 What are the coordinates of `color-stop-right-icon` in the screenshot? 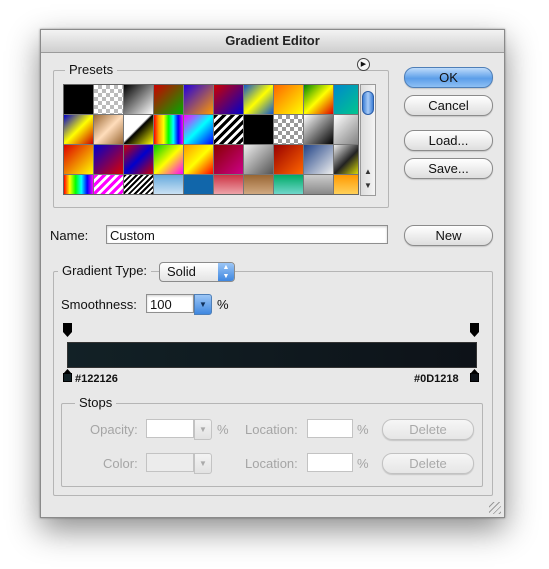 It's located at (474, 375).